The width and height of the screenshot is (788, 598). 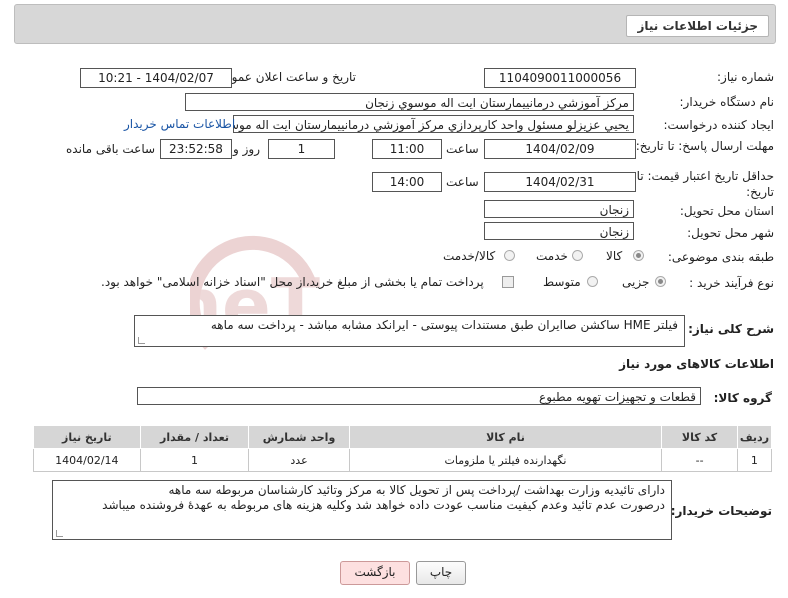 What do you see at coordinates (696, 364) in the screenshot?
I see `goods-section-title: اطلاعات کالاهای مورد نیاز` at bounding box center [696, 364].